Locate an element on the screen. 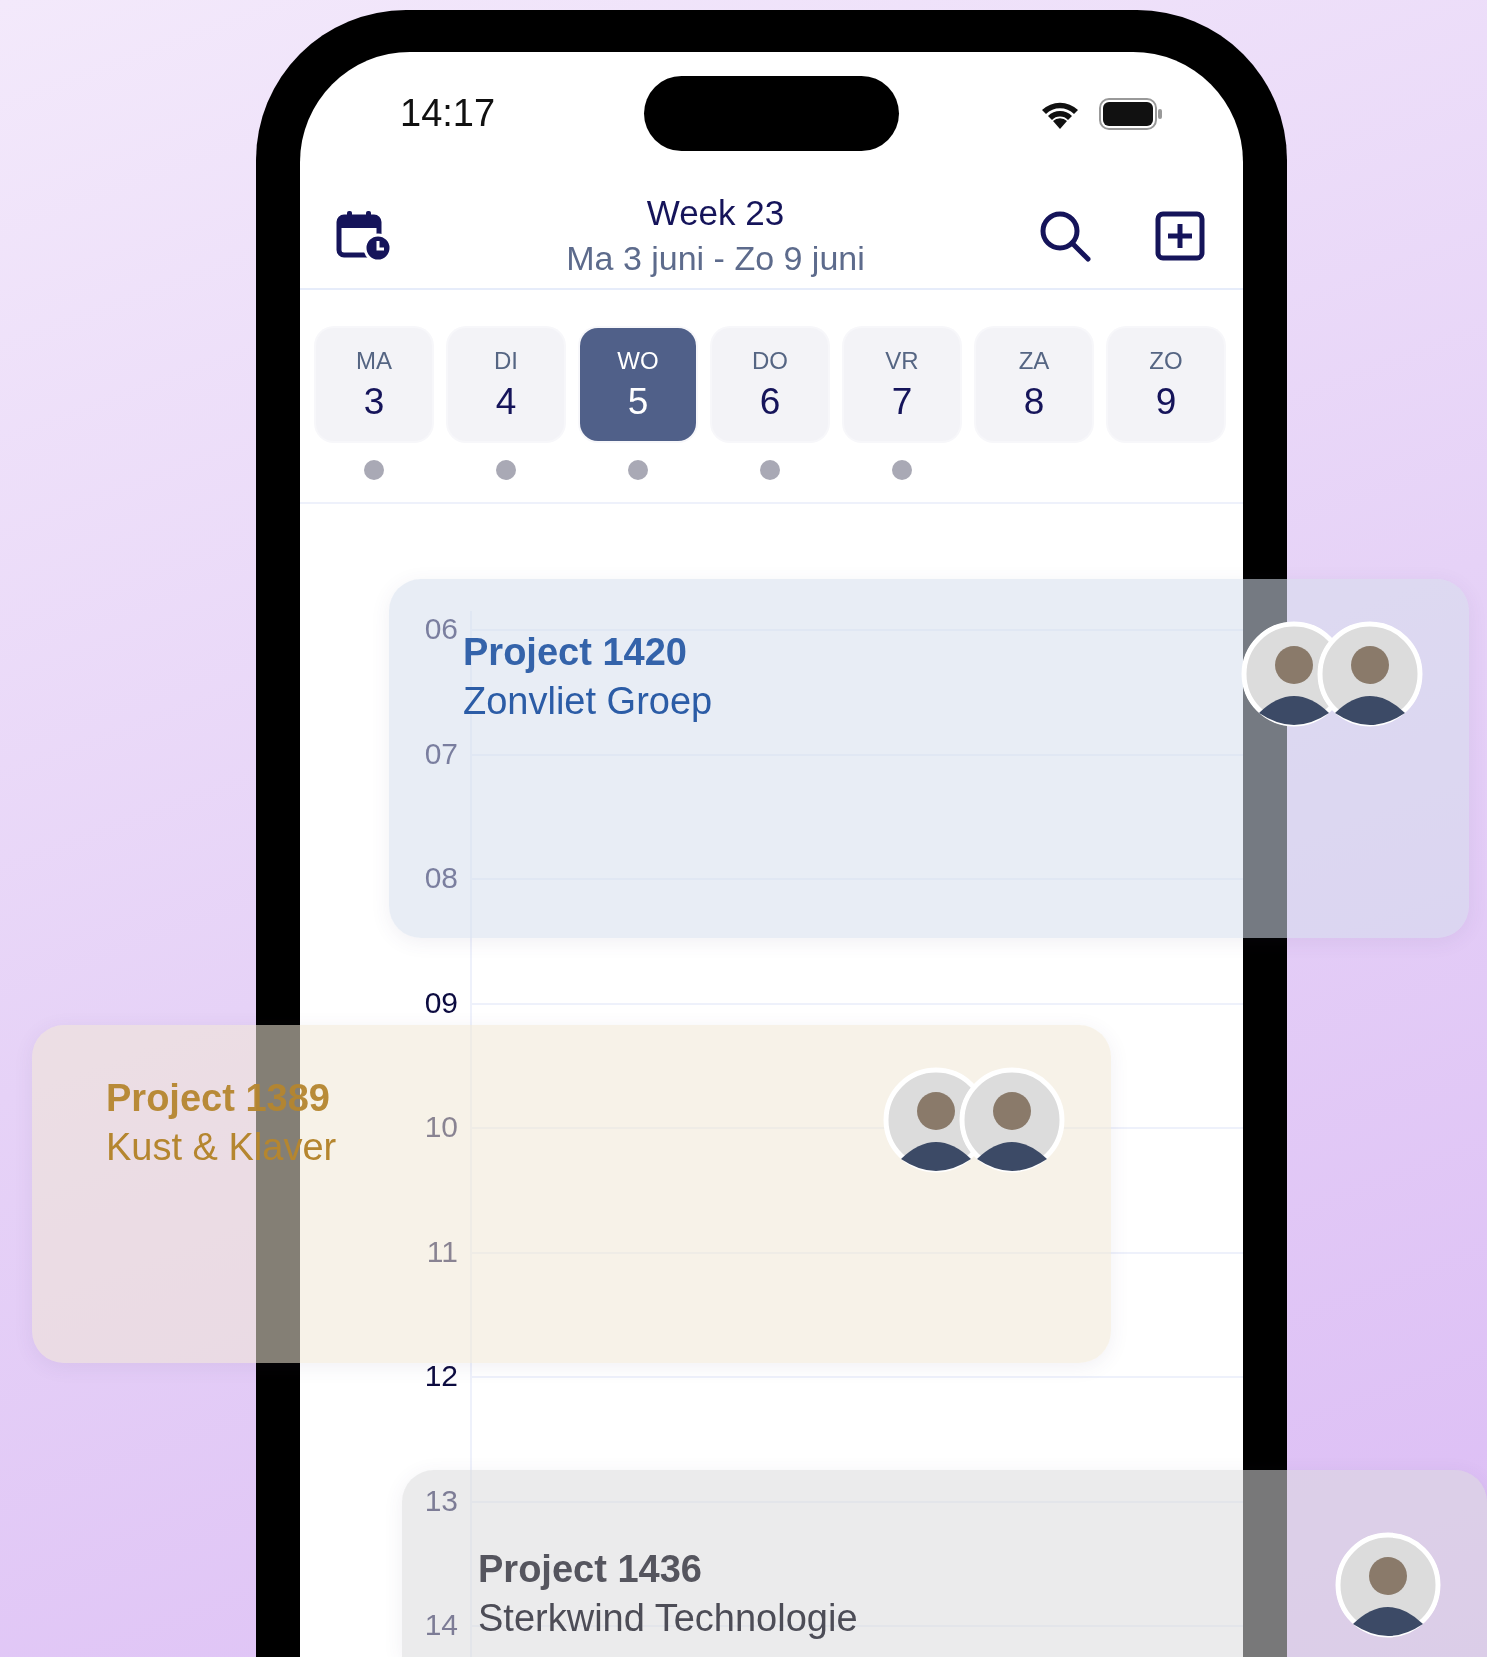 Image resolution: width=1487 pixels, height=1657 pixels. hour-label: 08 is located at coordinates (441, 878).